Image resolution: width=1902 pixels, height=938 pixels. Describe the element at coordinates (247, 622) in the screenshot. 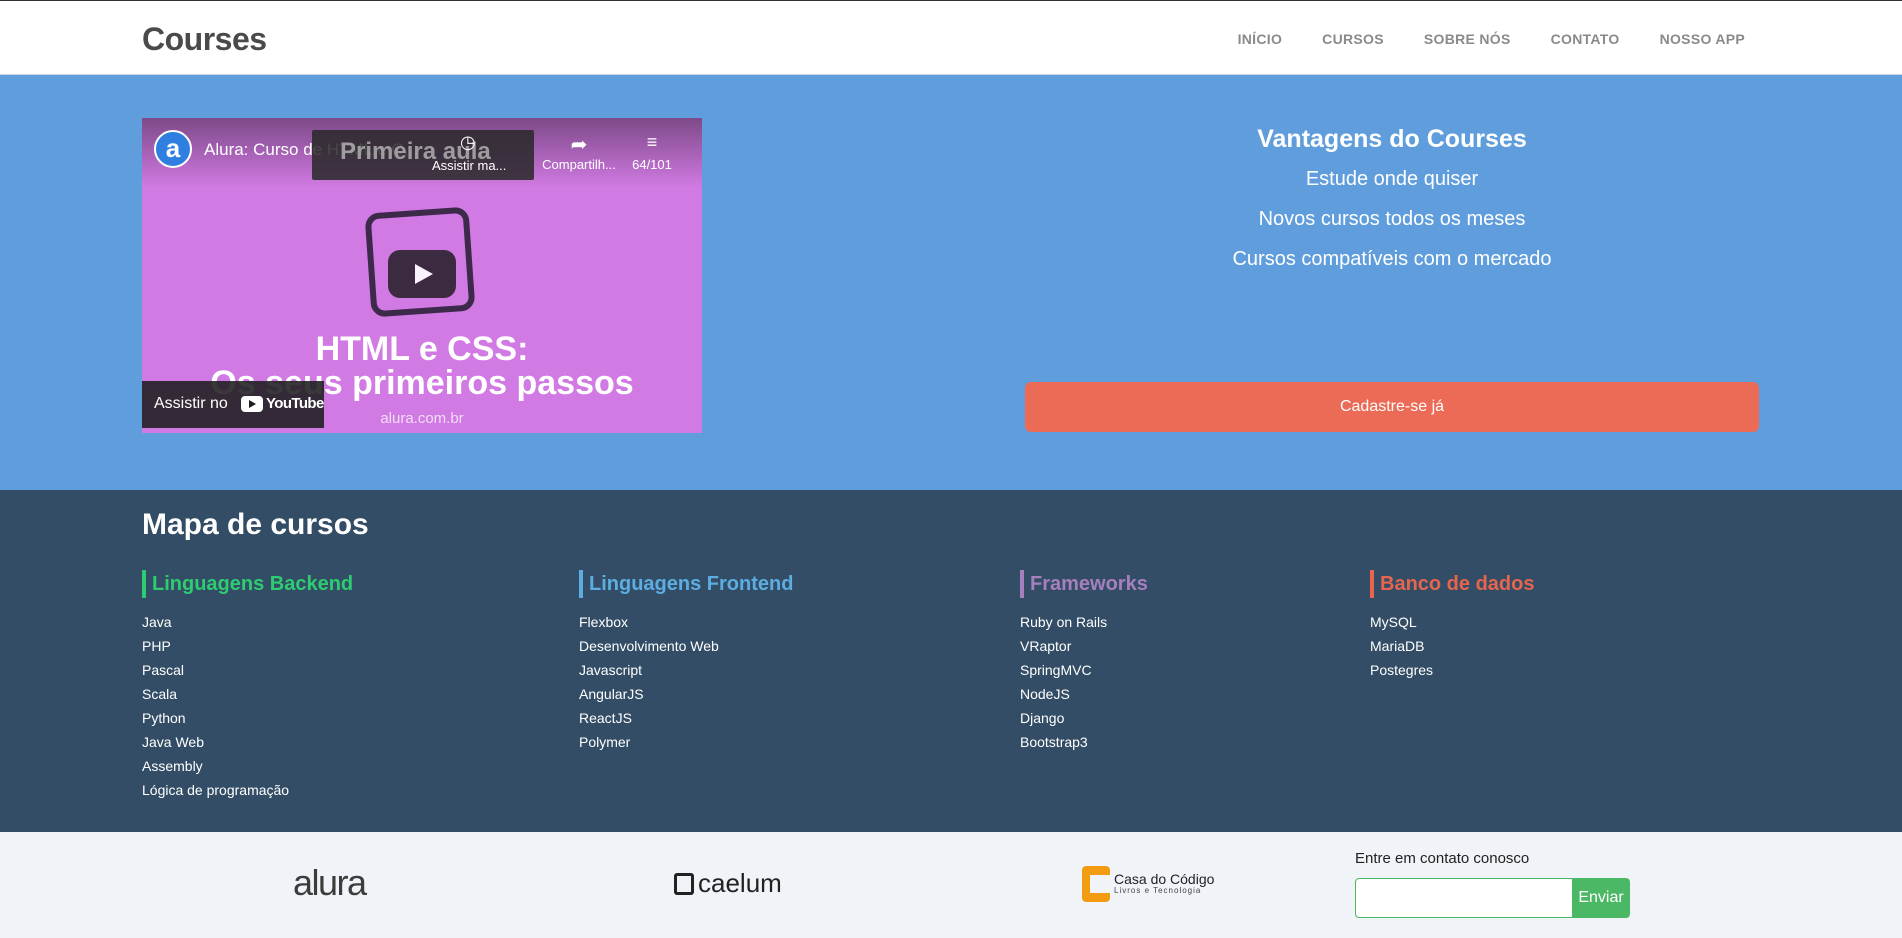

I see `course-link: Java` at that location.